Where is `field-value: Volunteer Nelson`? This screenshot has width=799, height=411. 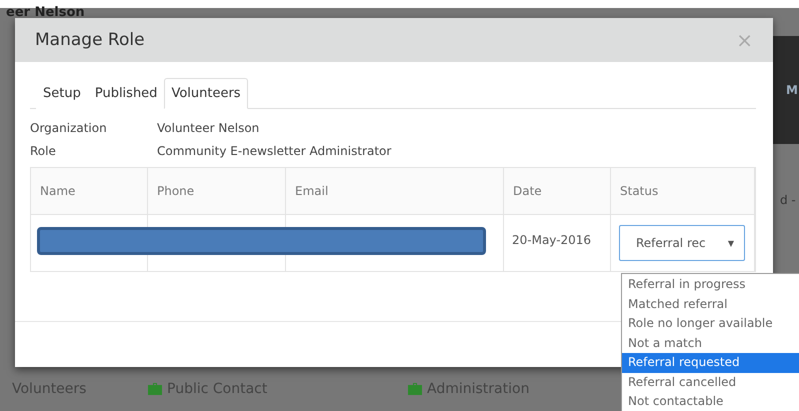
field-value: Volunteer Nelson is located at coordinates (208, 128).